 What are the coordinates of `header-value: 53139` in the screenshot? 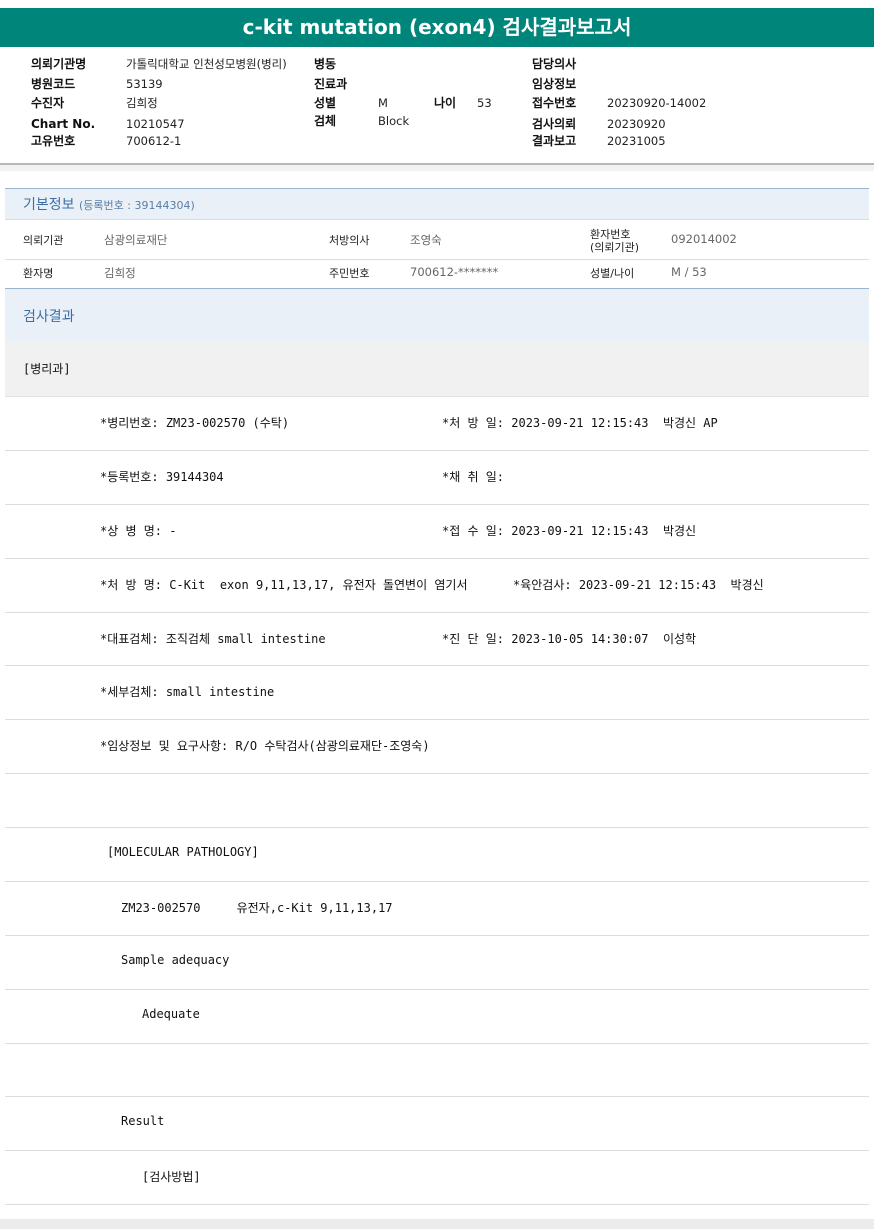 It's located at (144, 84).